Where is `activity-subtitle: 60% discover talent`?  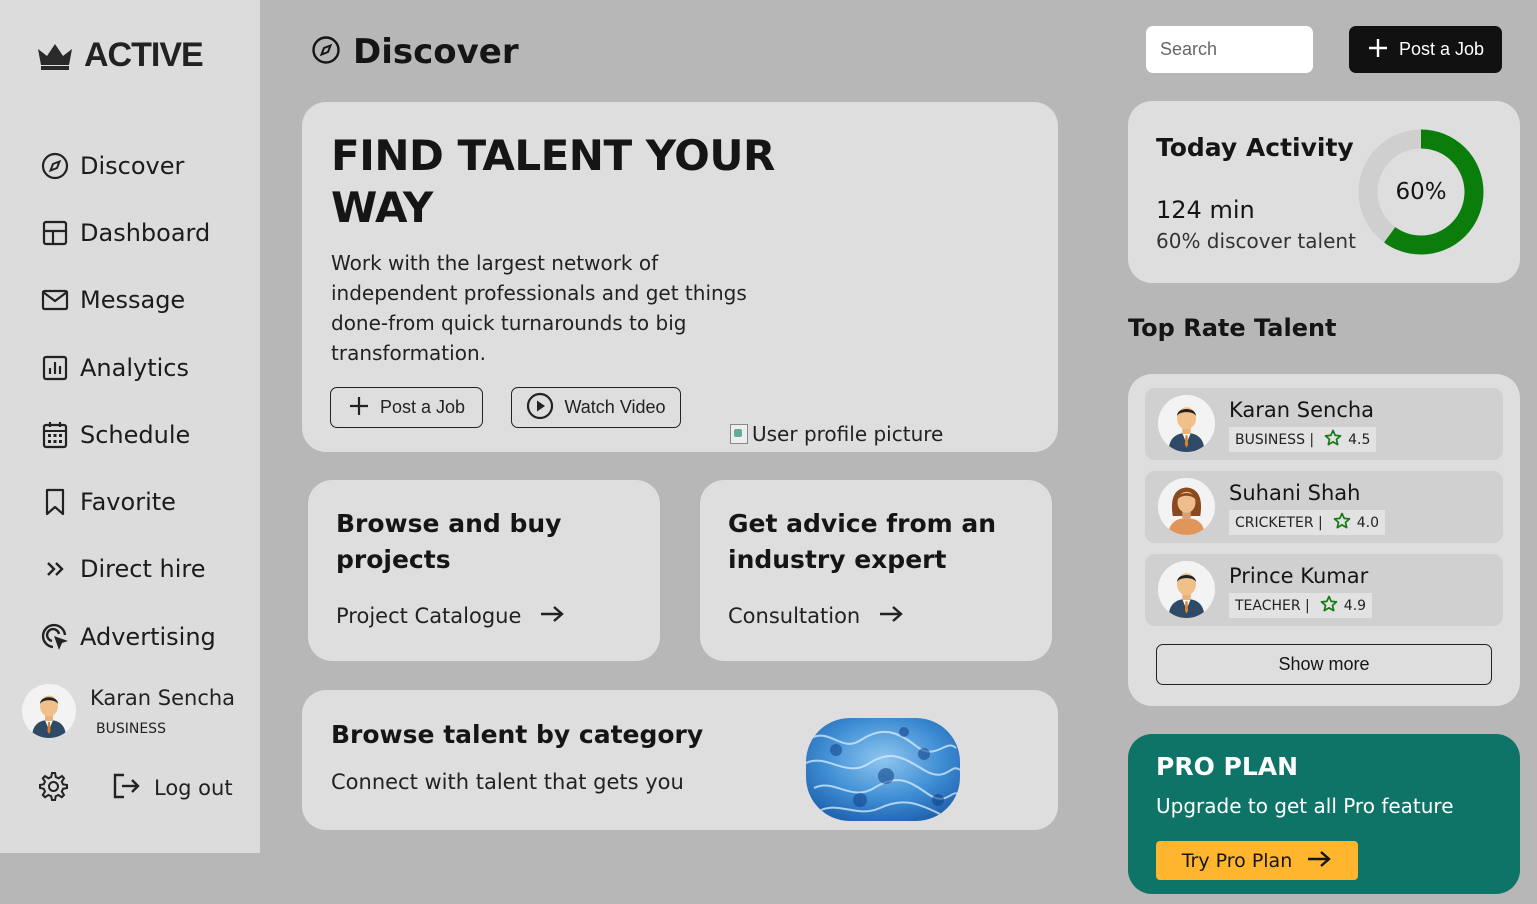 activity-subtitle: 60% discover talent is located at coordinates (1256, 241).